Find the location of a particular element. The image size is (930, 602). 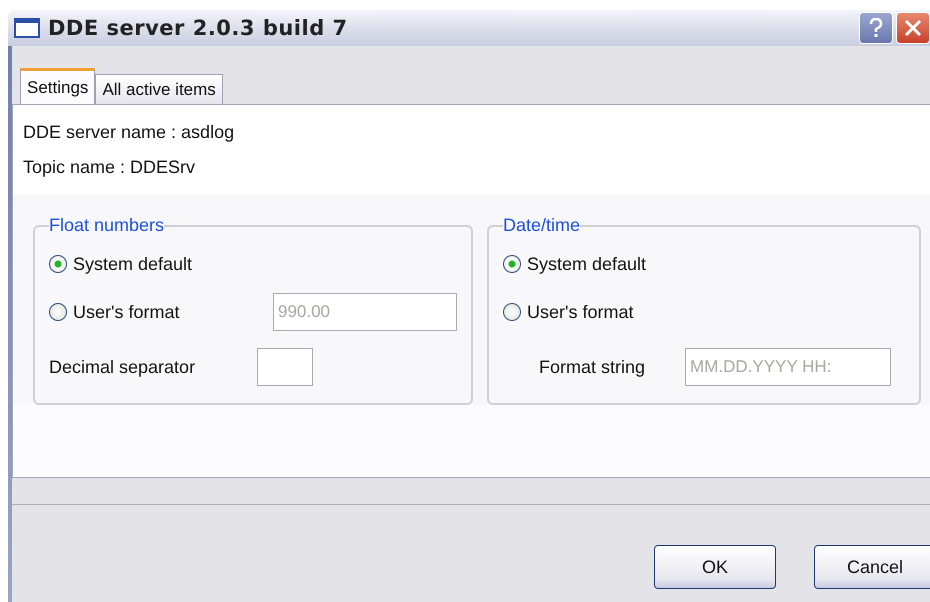

window-title: DDE server 2.0.3 build 7 is located at coordinates (198, 28).